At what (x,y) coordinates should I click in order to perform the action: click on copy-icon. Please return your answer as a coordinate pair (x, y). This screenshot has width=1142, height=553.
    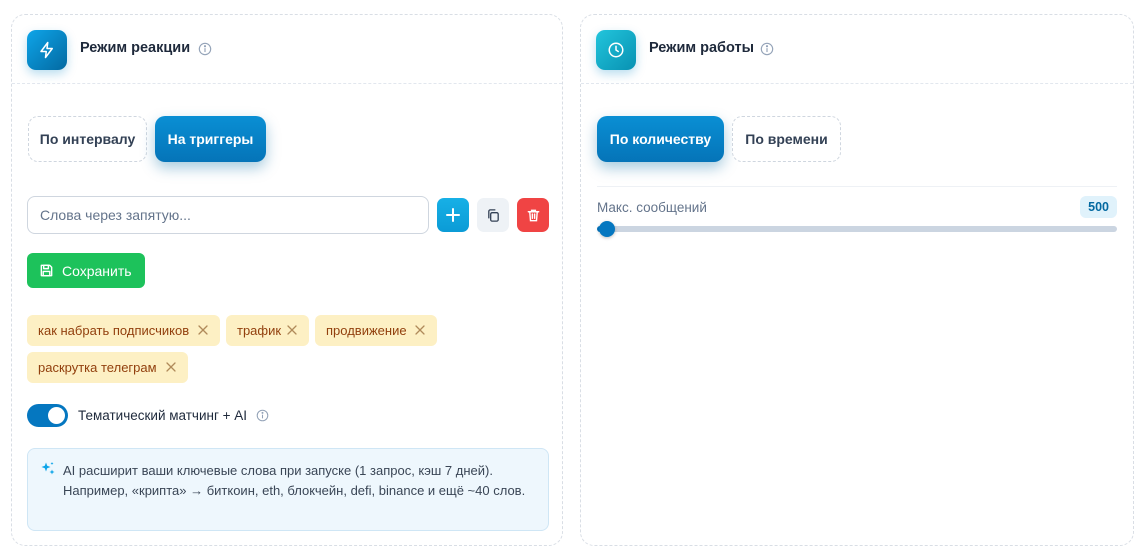
    Looking at the image, I should click on (493, 215).